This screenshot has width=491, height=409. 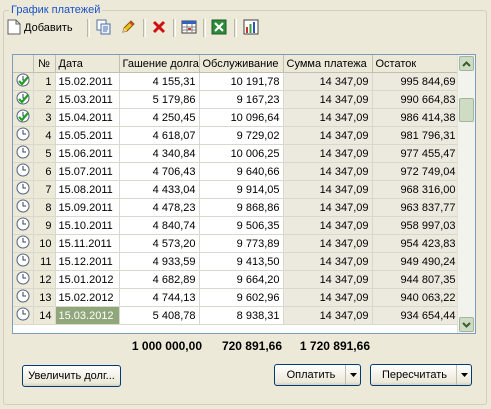 What do you see at coordinates (44, 261) in the screenshot?
I see `row-number-cell: 11` at bounding box center [44, 261].